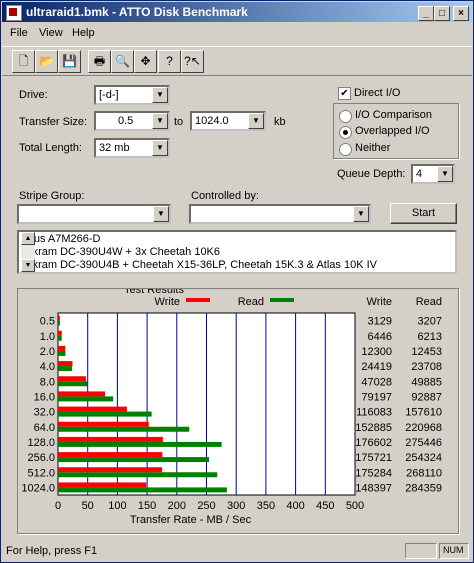 This screenshot has height=563, width=474. What do you see at coordinates (69, 61) in the screenshot?
I see `save-icon: 💾` at bounding box center [69, 61].